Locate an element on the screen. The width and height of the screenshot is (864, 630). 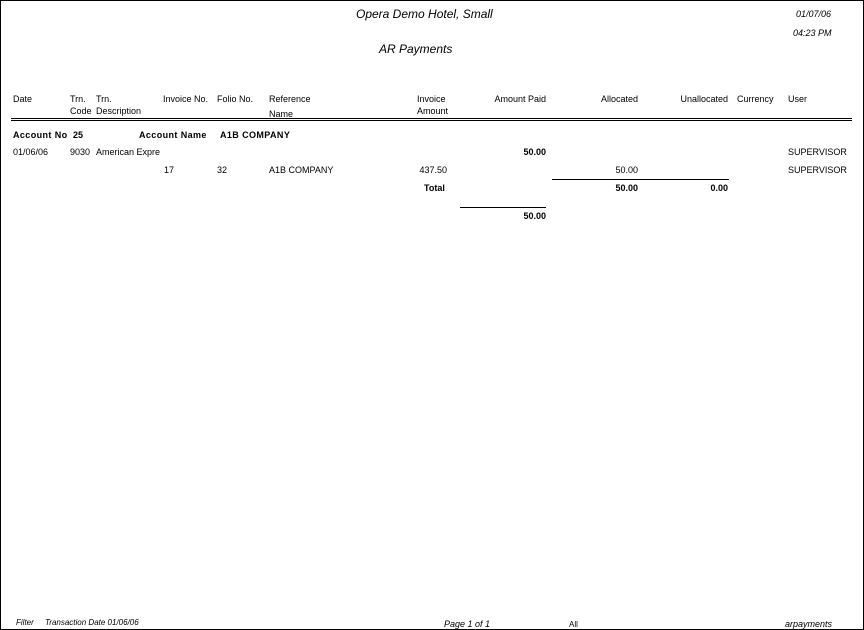
payment-code: 9030 is located at coordinates (80, 152).